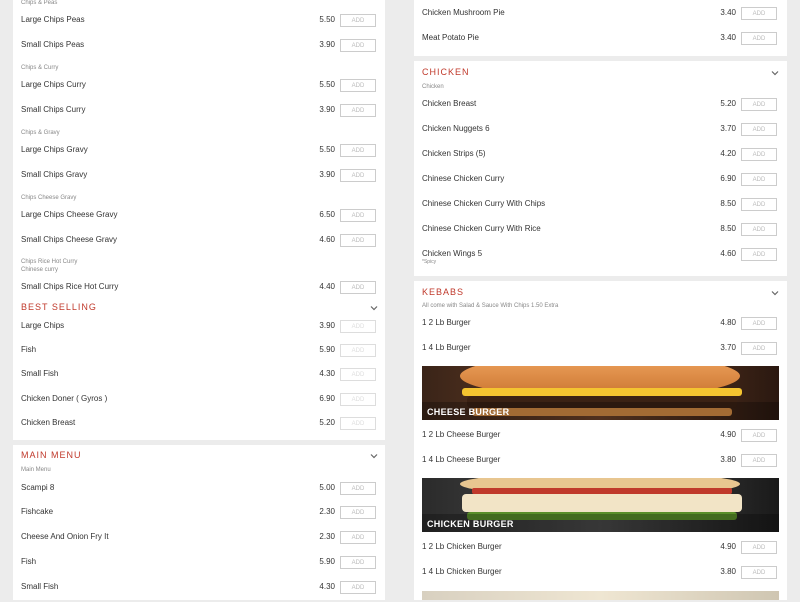 This screenshot has width=800, height=602. Describe the element at coordinates (51, 455) in the screenshot. I see `section-title: MAIN MENU` at that location.